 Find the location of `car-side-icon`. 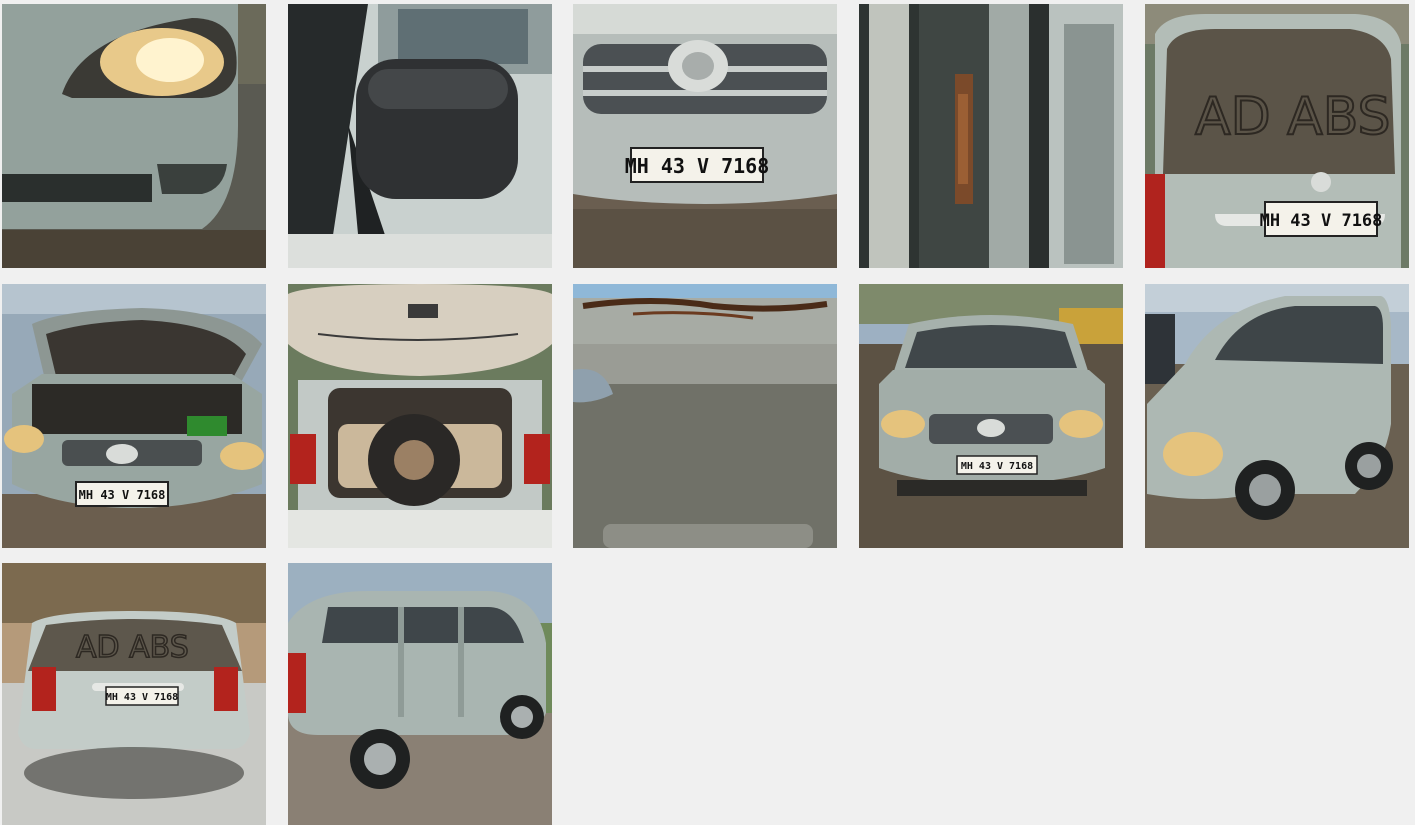

car-side-icon is located at coordinates (420, 694).